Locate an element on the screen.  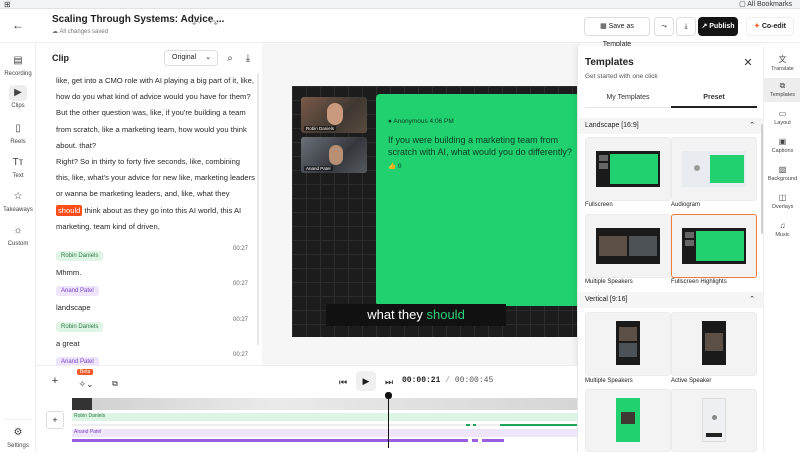
section-vertical: Vertical [9:16] ⌃ is located at coordinates (671, 300).